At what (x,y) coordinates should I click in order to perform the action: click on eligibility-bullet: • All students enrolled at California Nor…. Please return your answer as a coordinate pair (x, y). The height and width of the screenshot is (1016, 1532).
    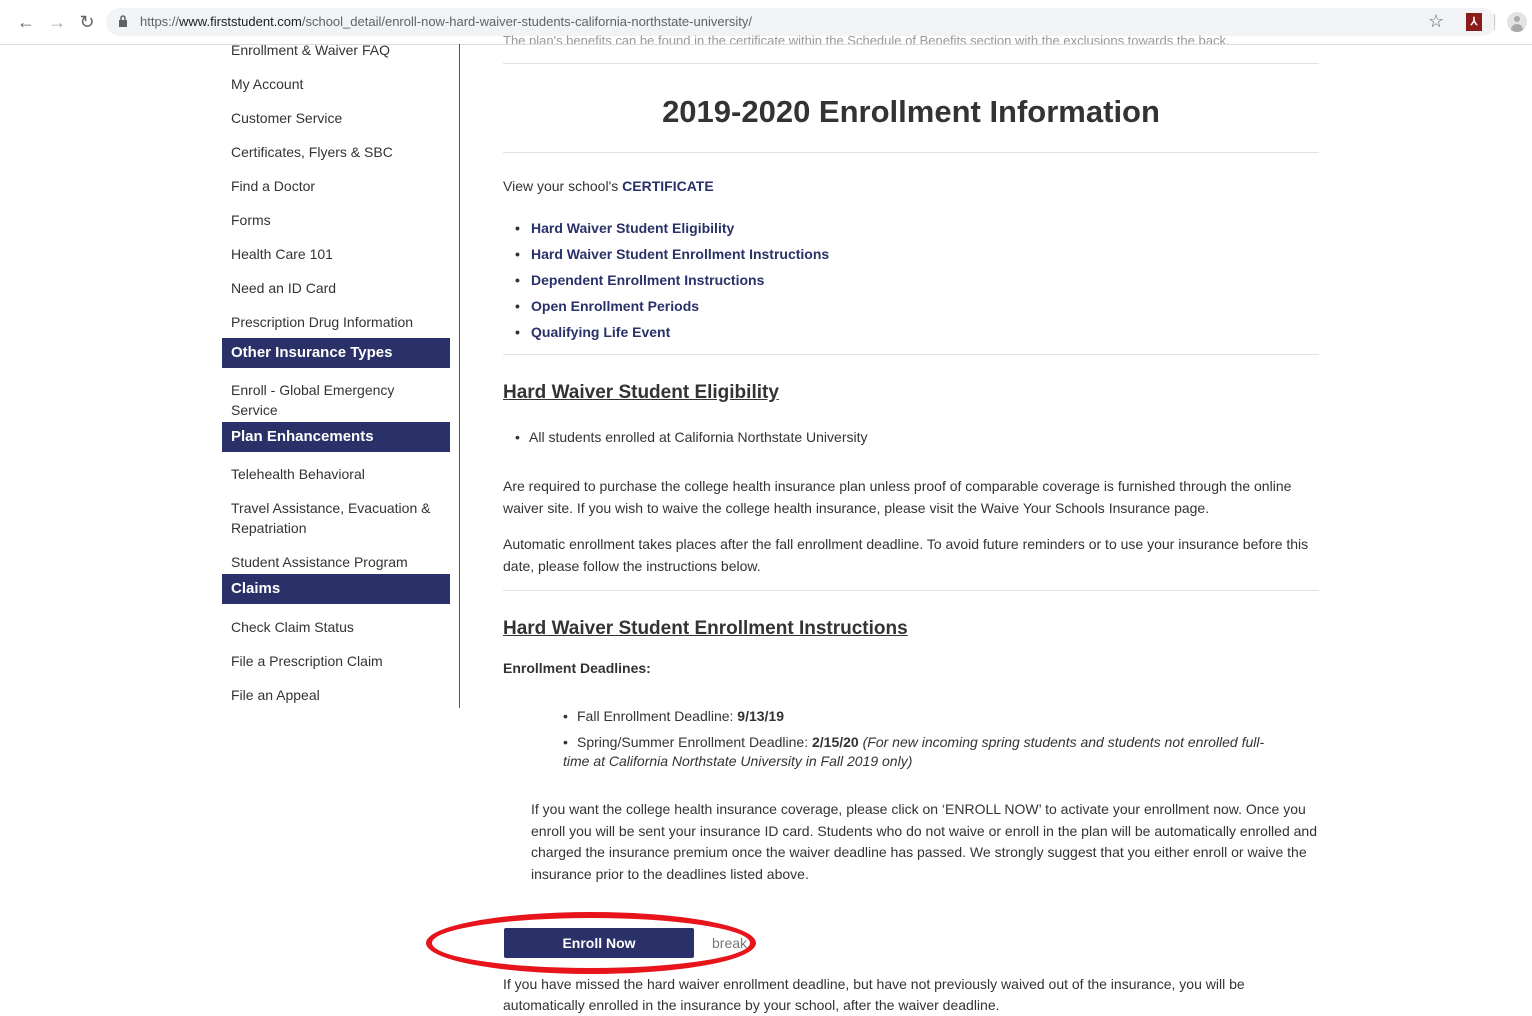
    Looking at the image, I should click on (691, 437).